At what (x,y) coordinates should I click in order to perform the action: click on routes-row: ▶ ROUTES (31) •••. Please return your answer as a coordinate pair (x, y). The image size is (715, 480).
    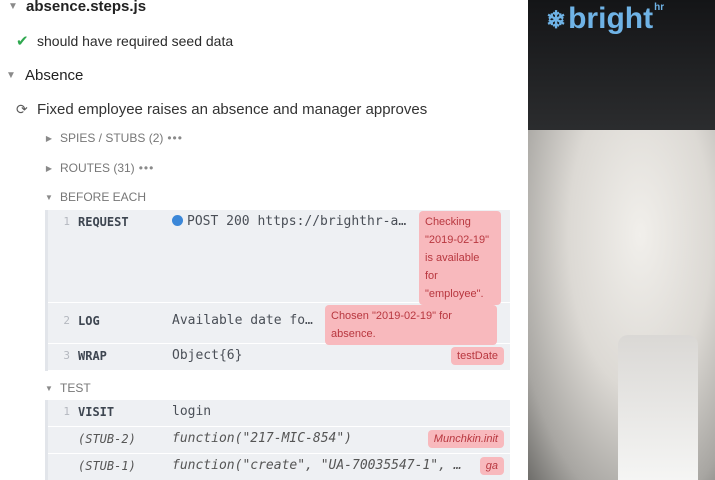
    Looking at the image, I should click on (260, 168).